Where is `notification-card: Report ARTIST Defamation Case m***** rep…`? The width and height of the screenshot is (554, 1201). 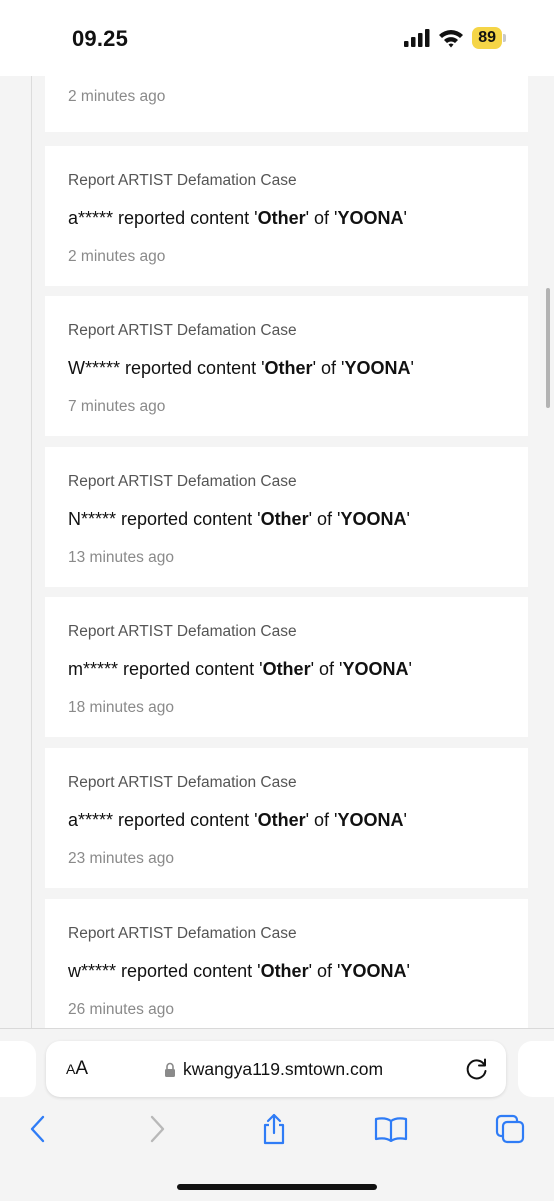
notification-card: Report ARTIST Defamation Case m***** rep… is located at coordinates (286, 667).